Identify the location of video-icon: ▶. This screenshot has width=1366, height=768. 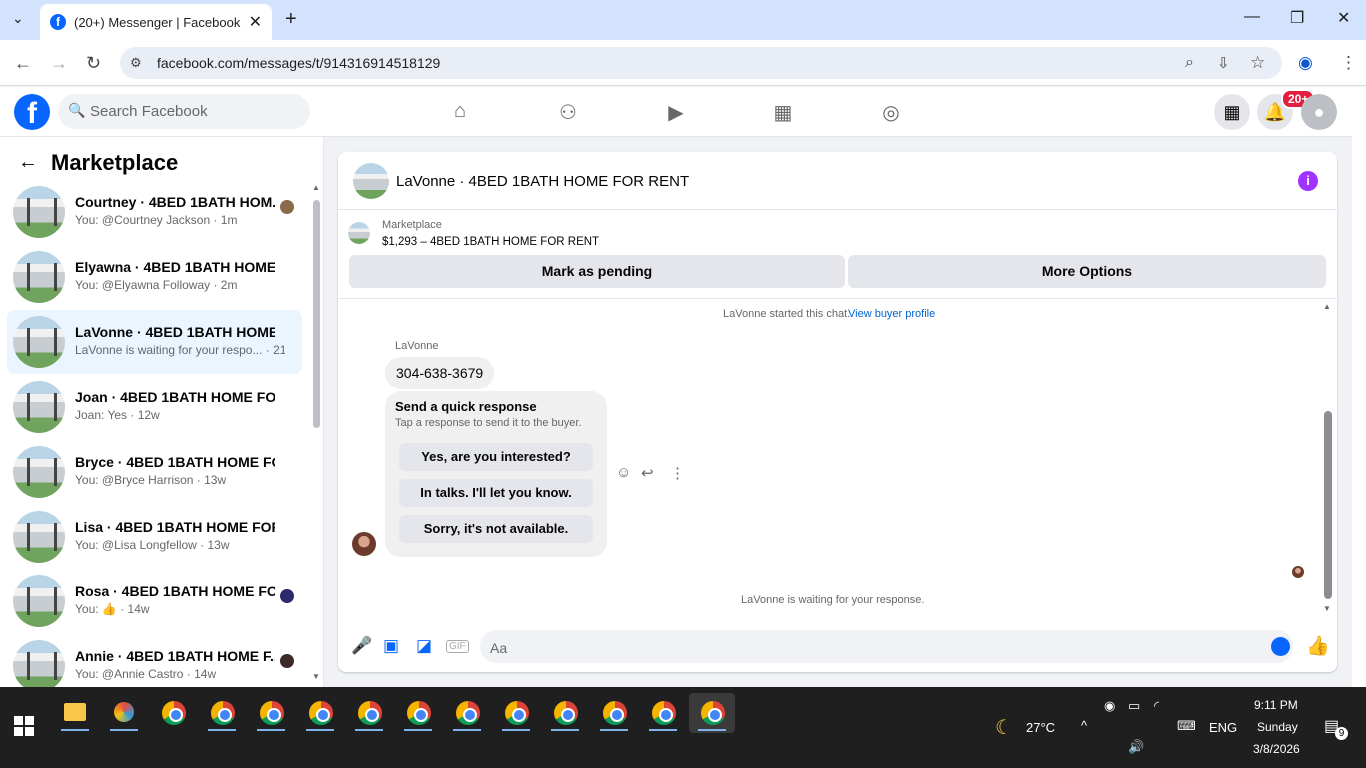
(676, 112).